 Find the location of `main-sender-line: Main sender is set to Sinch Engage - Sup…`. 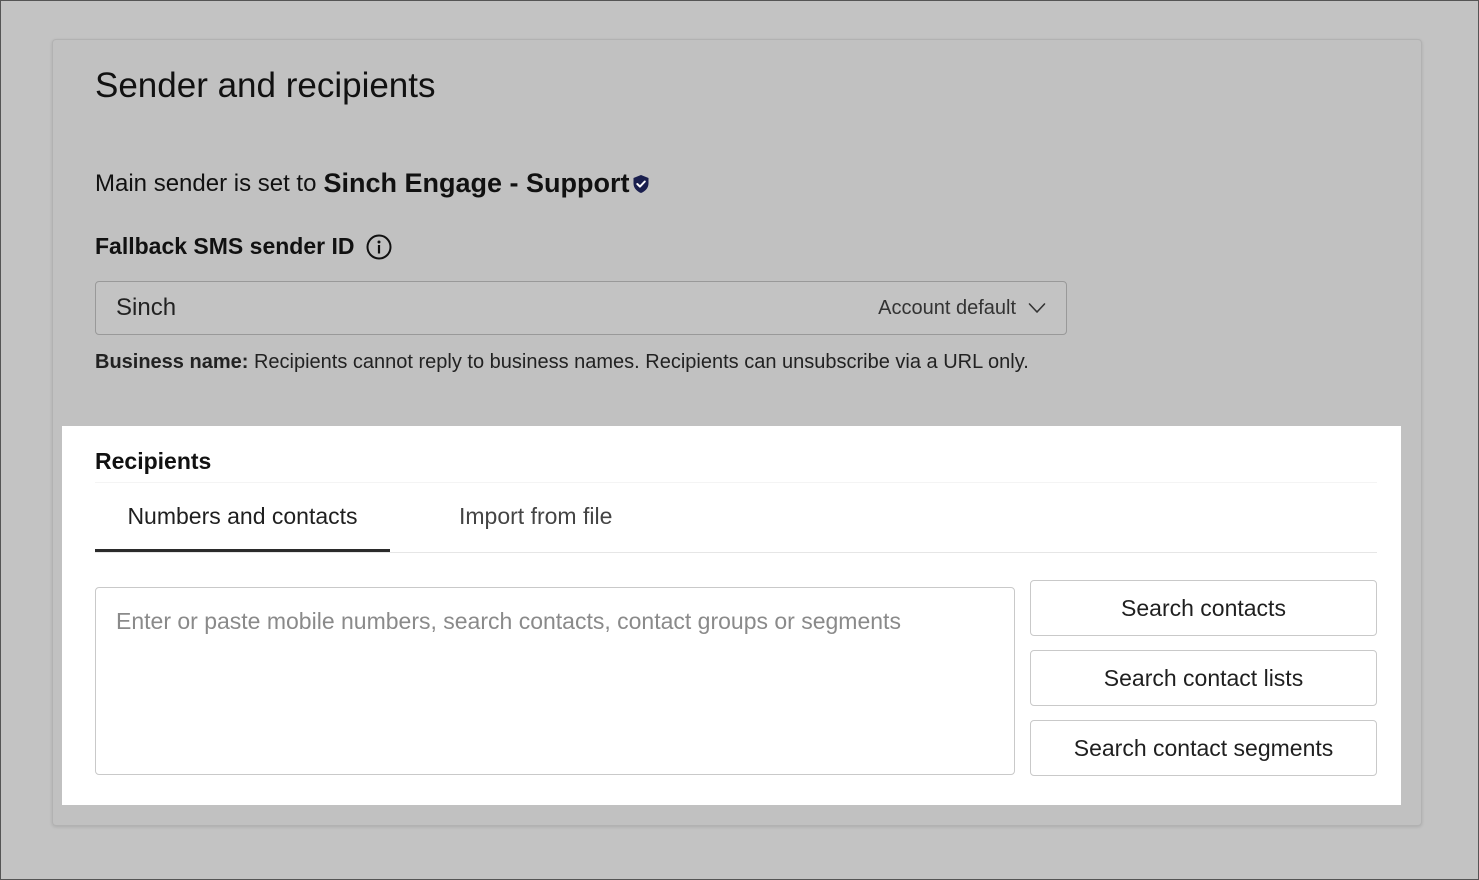

main-sender-line: Main sender is set to Sinch Engage - Sup… is located at coordinates (372, 183).